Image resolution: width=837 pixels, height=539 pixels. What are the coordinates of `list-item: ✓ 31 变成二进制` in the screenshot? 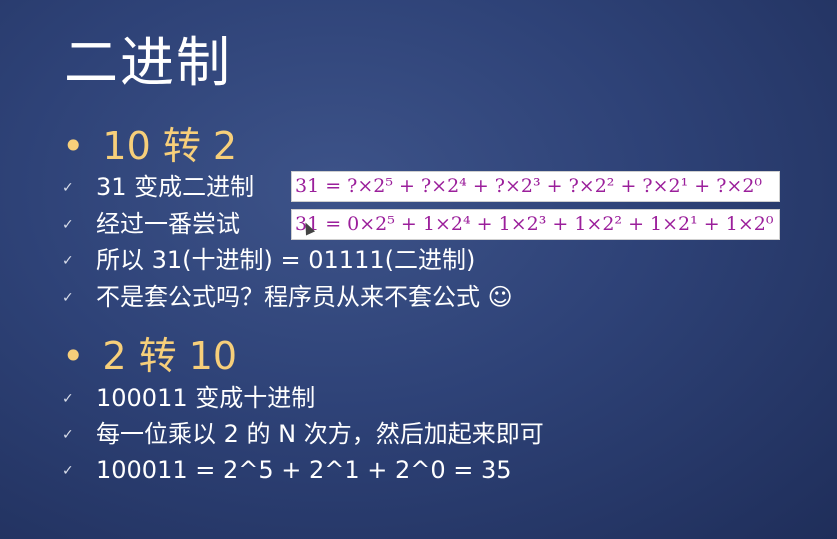 It's located at (158, 187).